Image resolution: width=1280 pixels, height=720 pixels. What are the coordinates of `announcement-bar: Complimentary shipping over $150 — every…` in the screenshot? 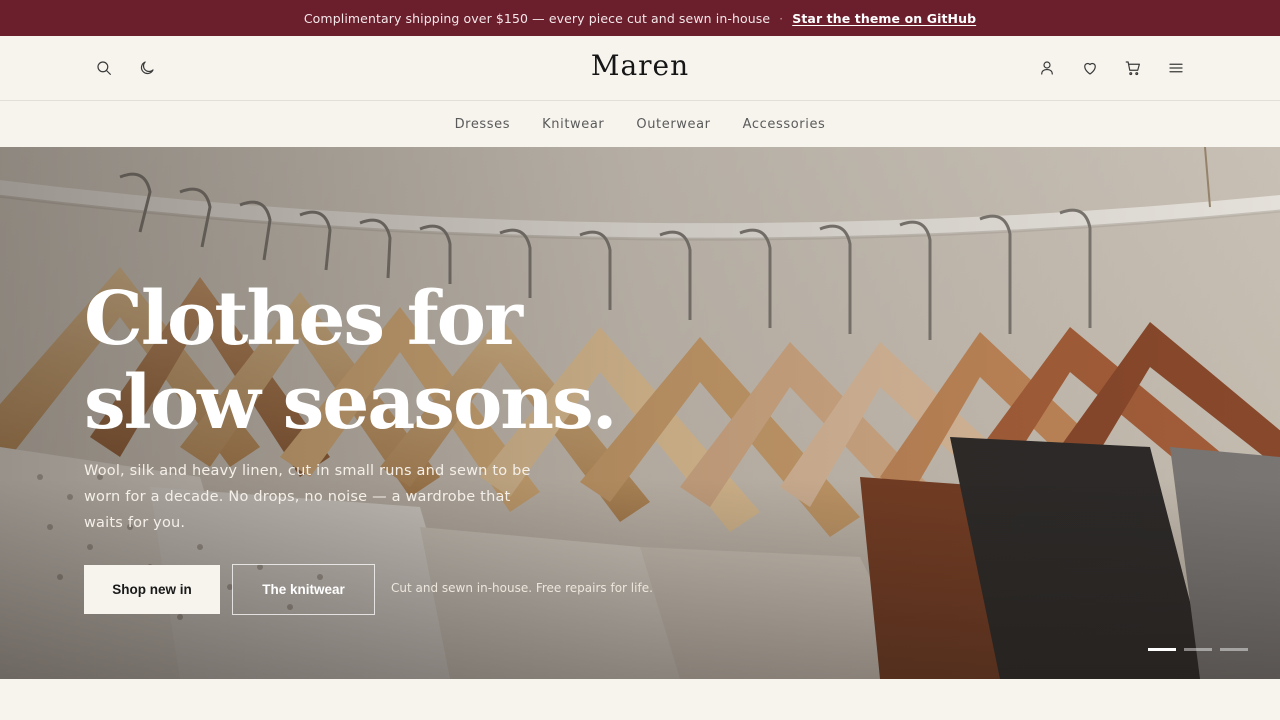 It's located at (640, 18).